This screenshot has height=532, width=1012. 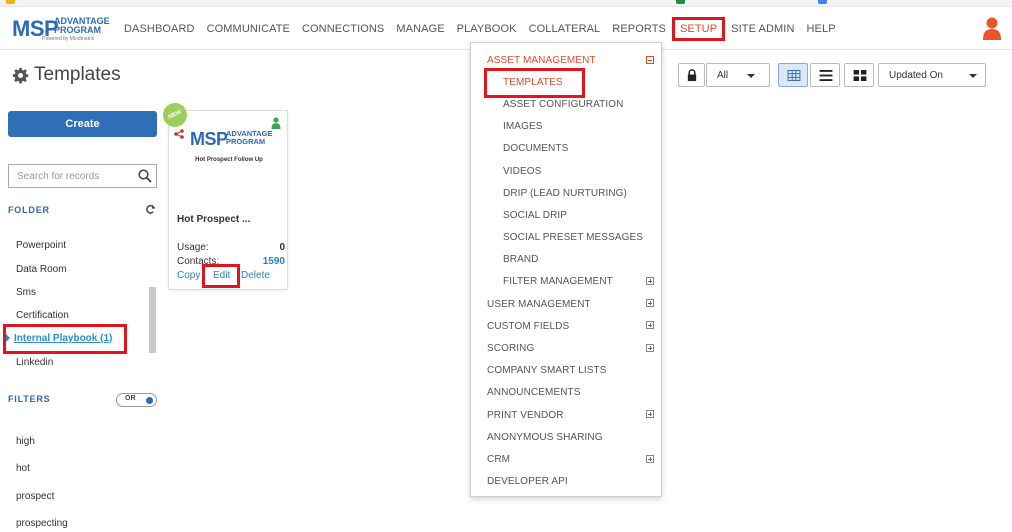 What do you see at coordinates (82, 124) in the screenshot?
I see `create-button: Create` at bounding box center [82, 124].